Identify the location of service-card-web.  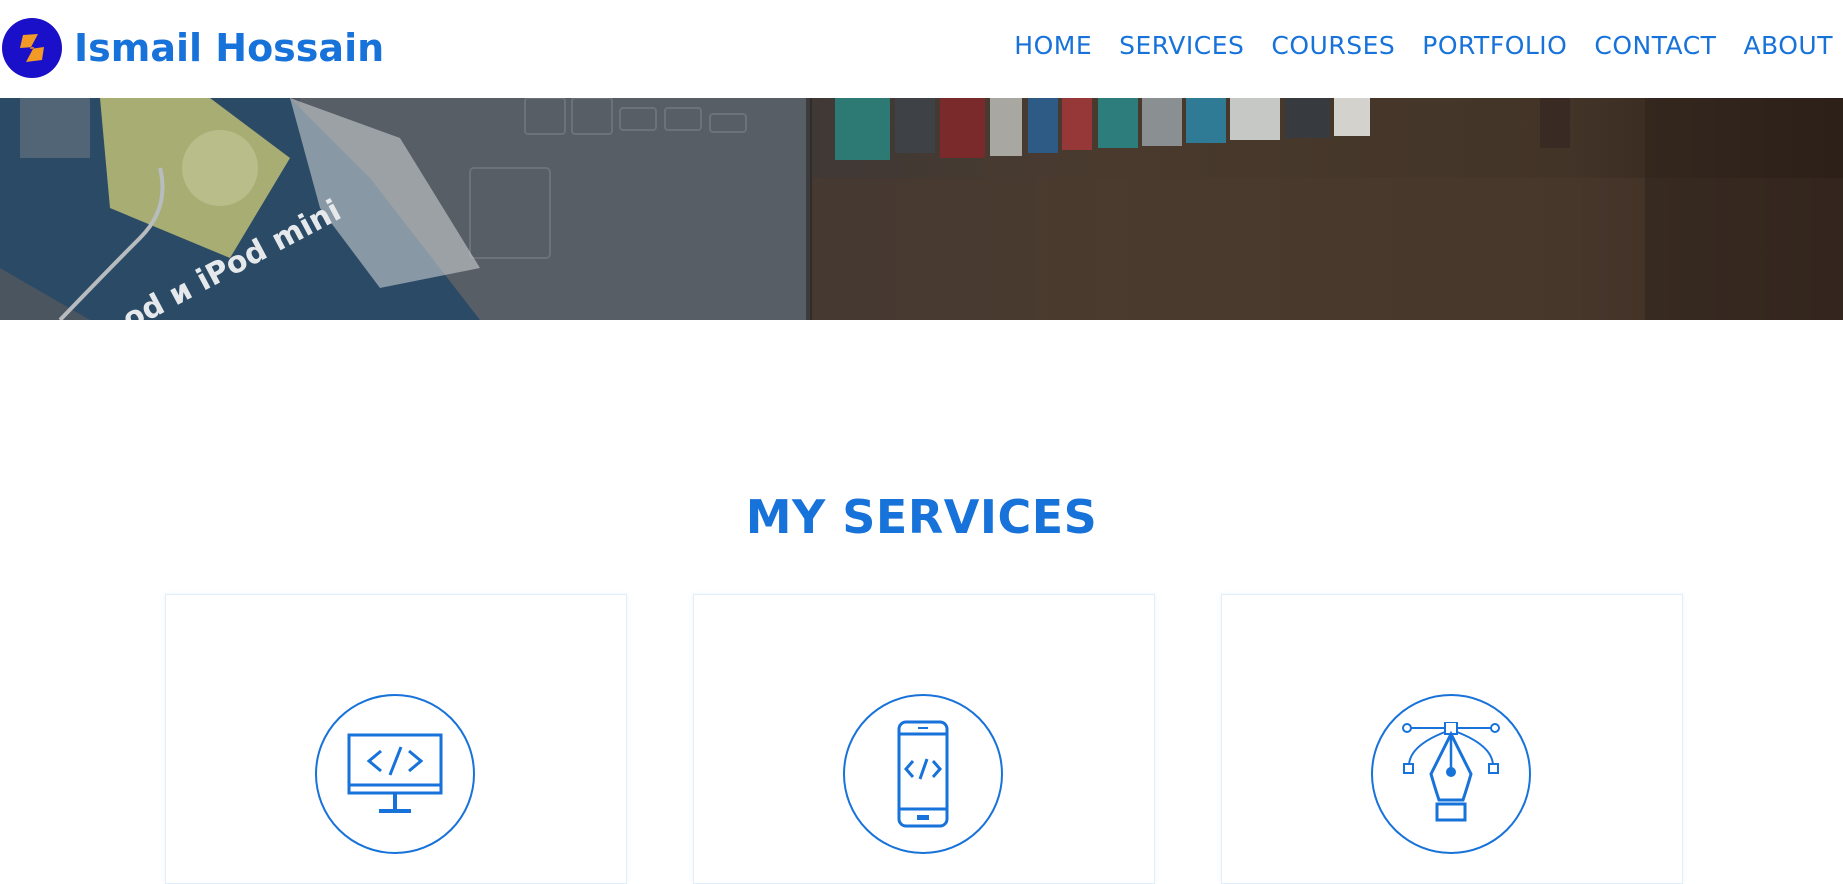
(396, 739).